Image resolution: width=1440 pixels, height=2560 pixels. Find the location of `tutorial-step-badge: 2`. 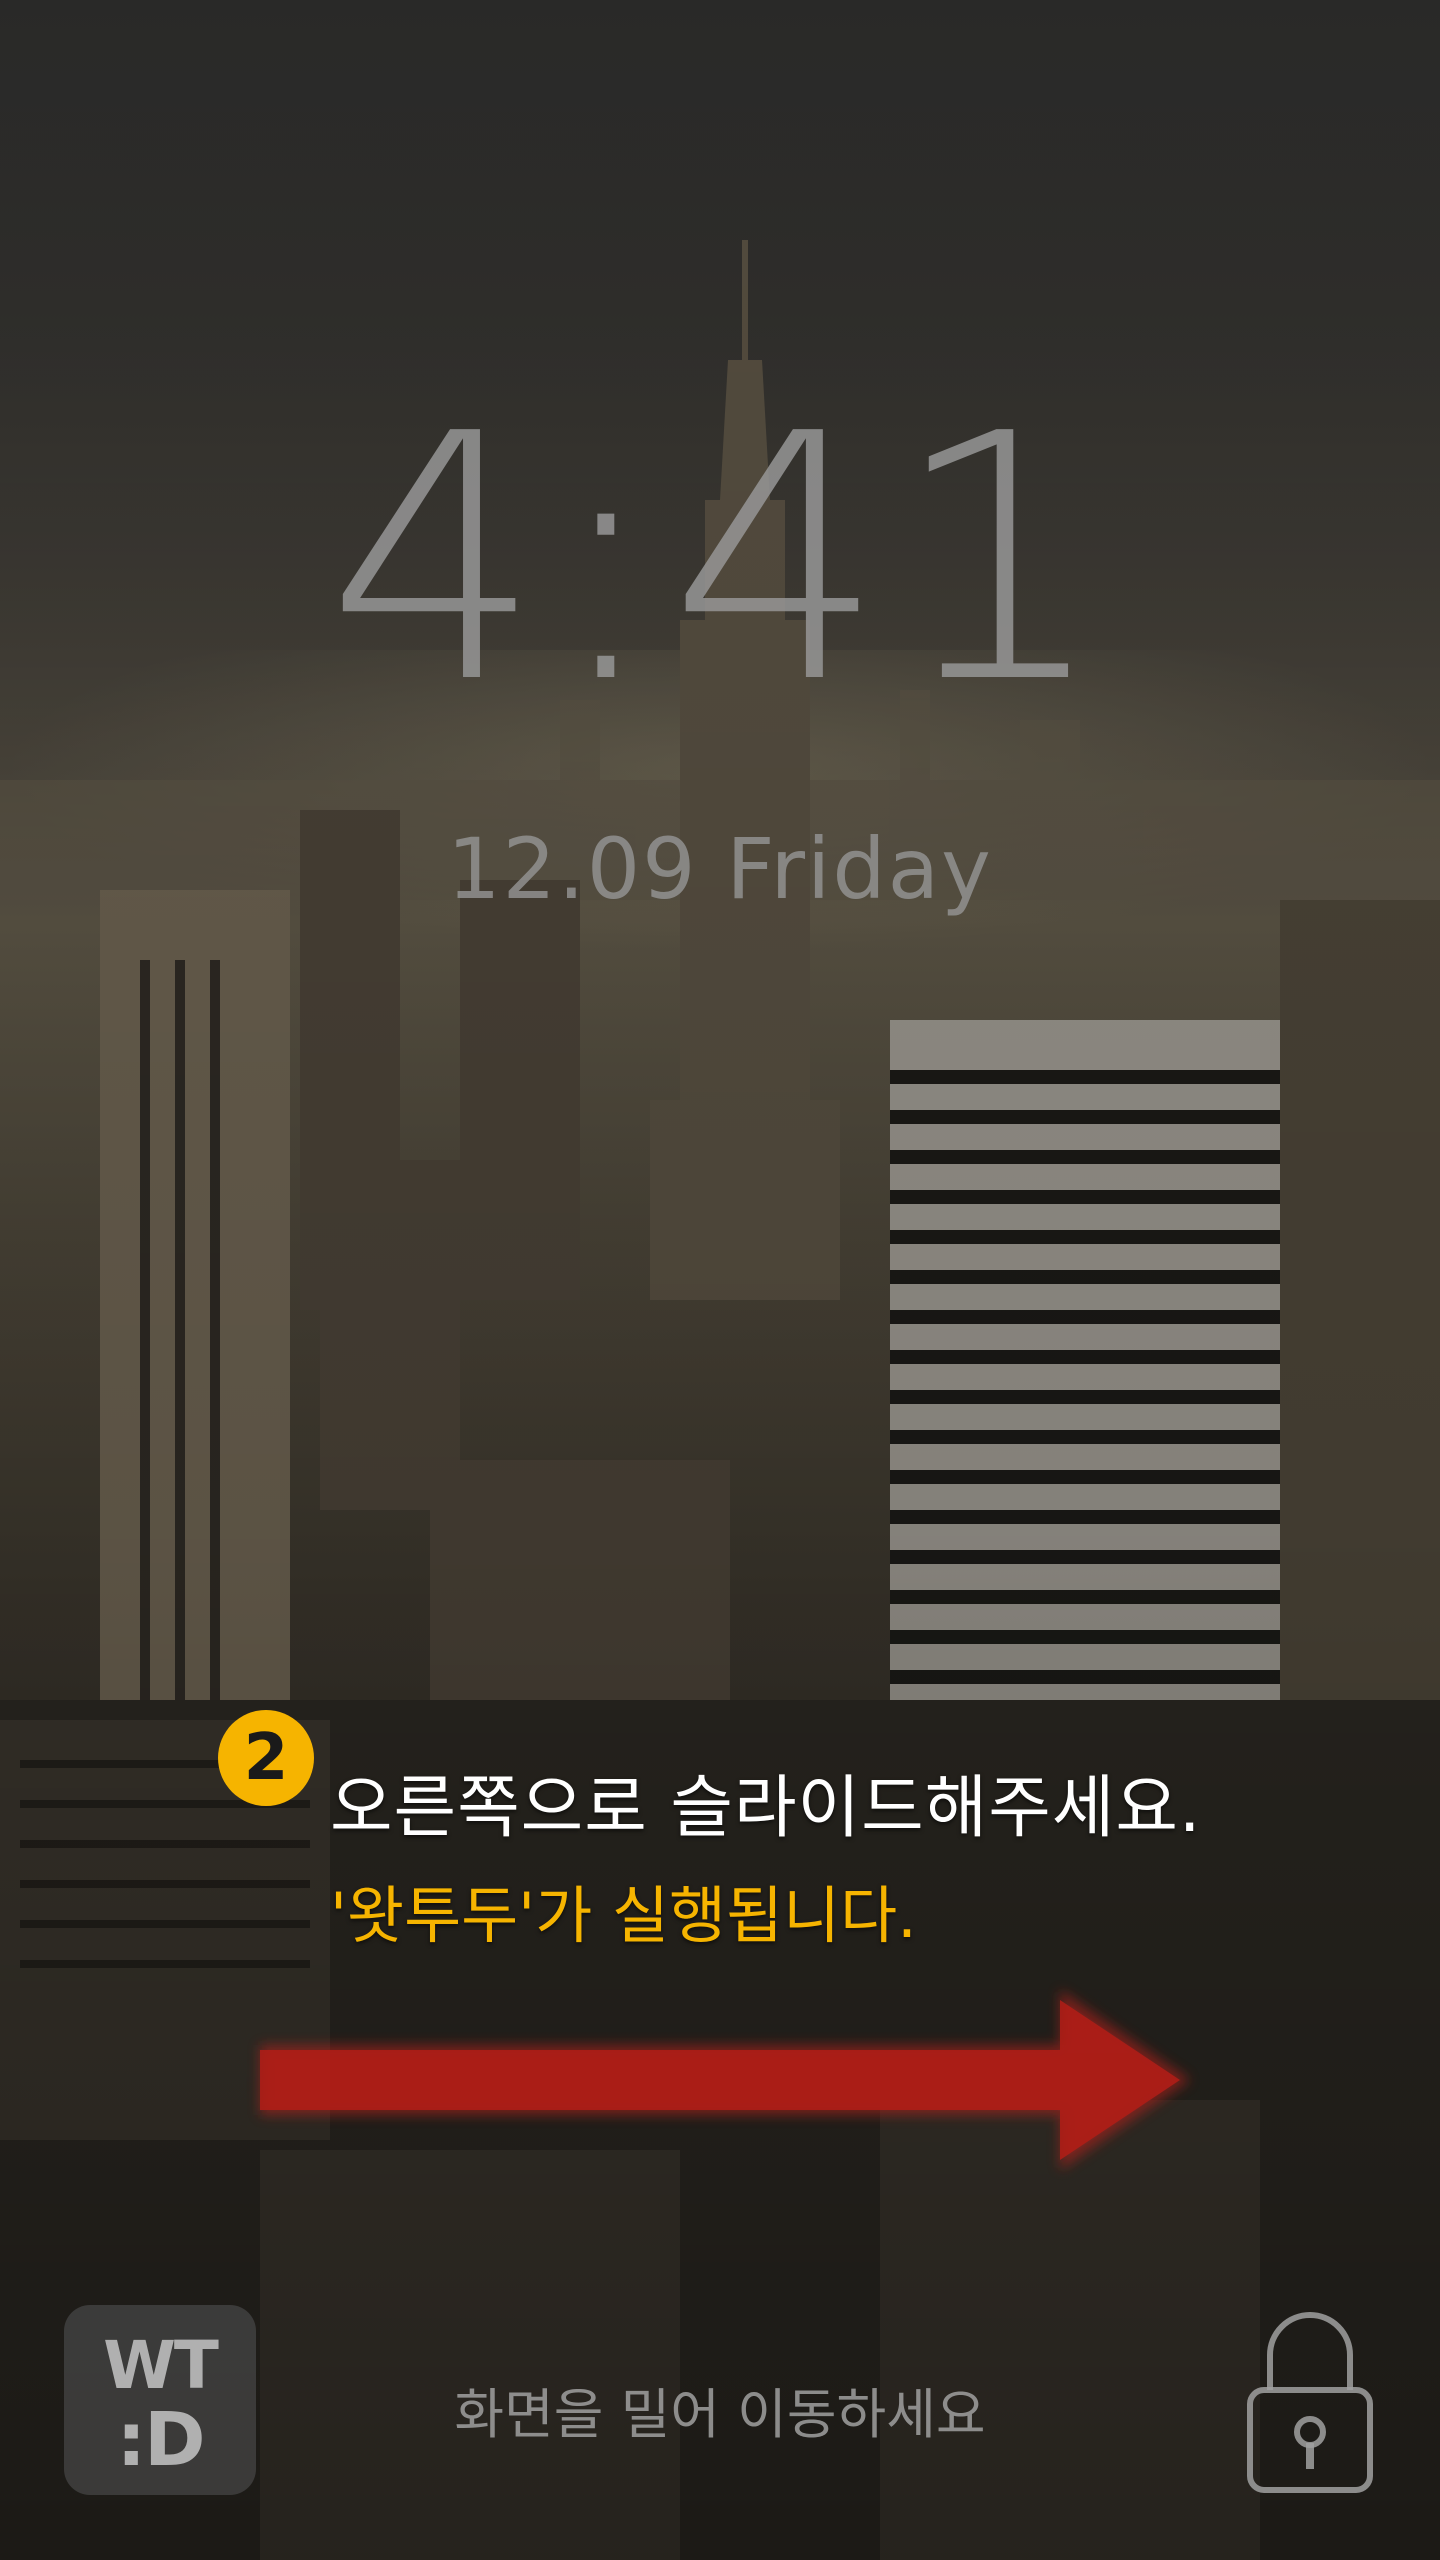

tutorial-step-badge: 2 is located at coordinates (266, 1758).